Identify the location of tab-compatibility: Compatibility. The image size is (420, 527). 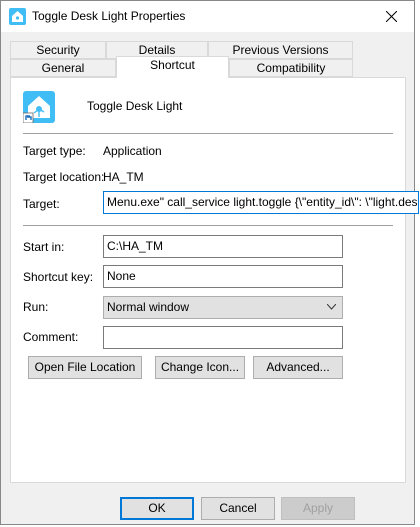
(291, 68).